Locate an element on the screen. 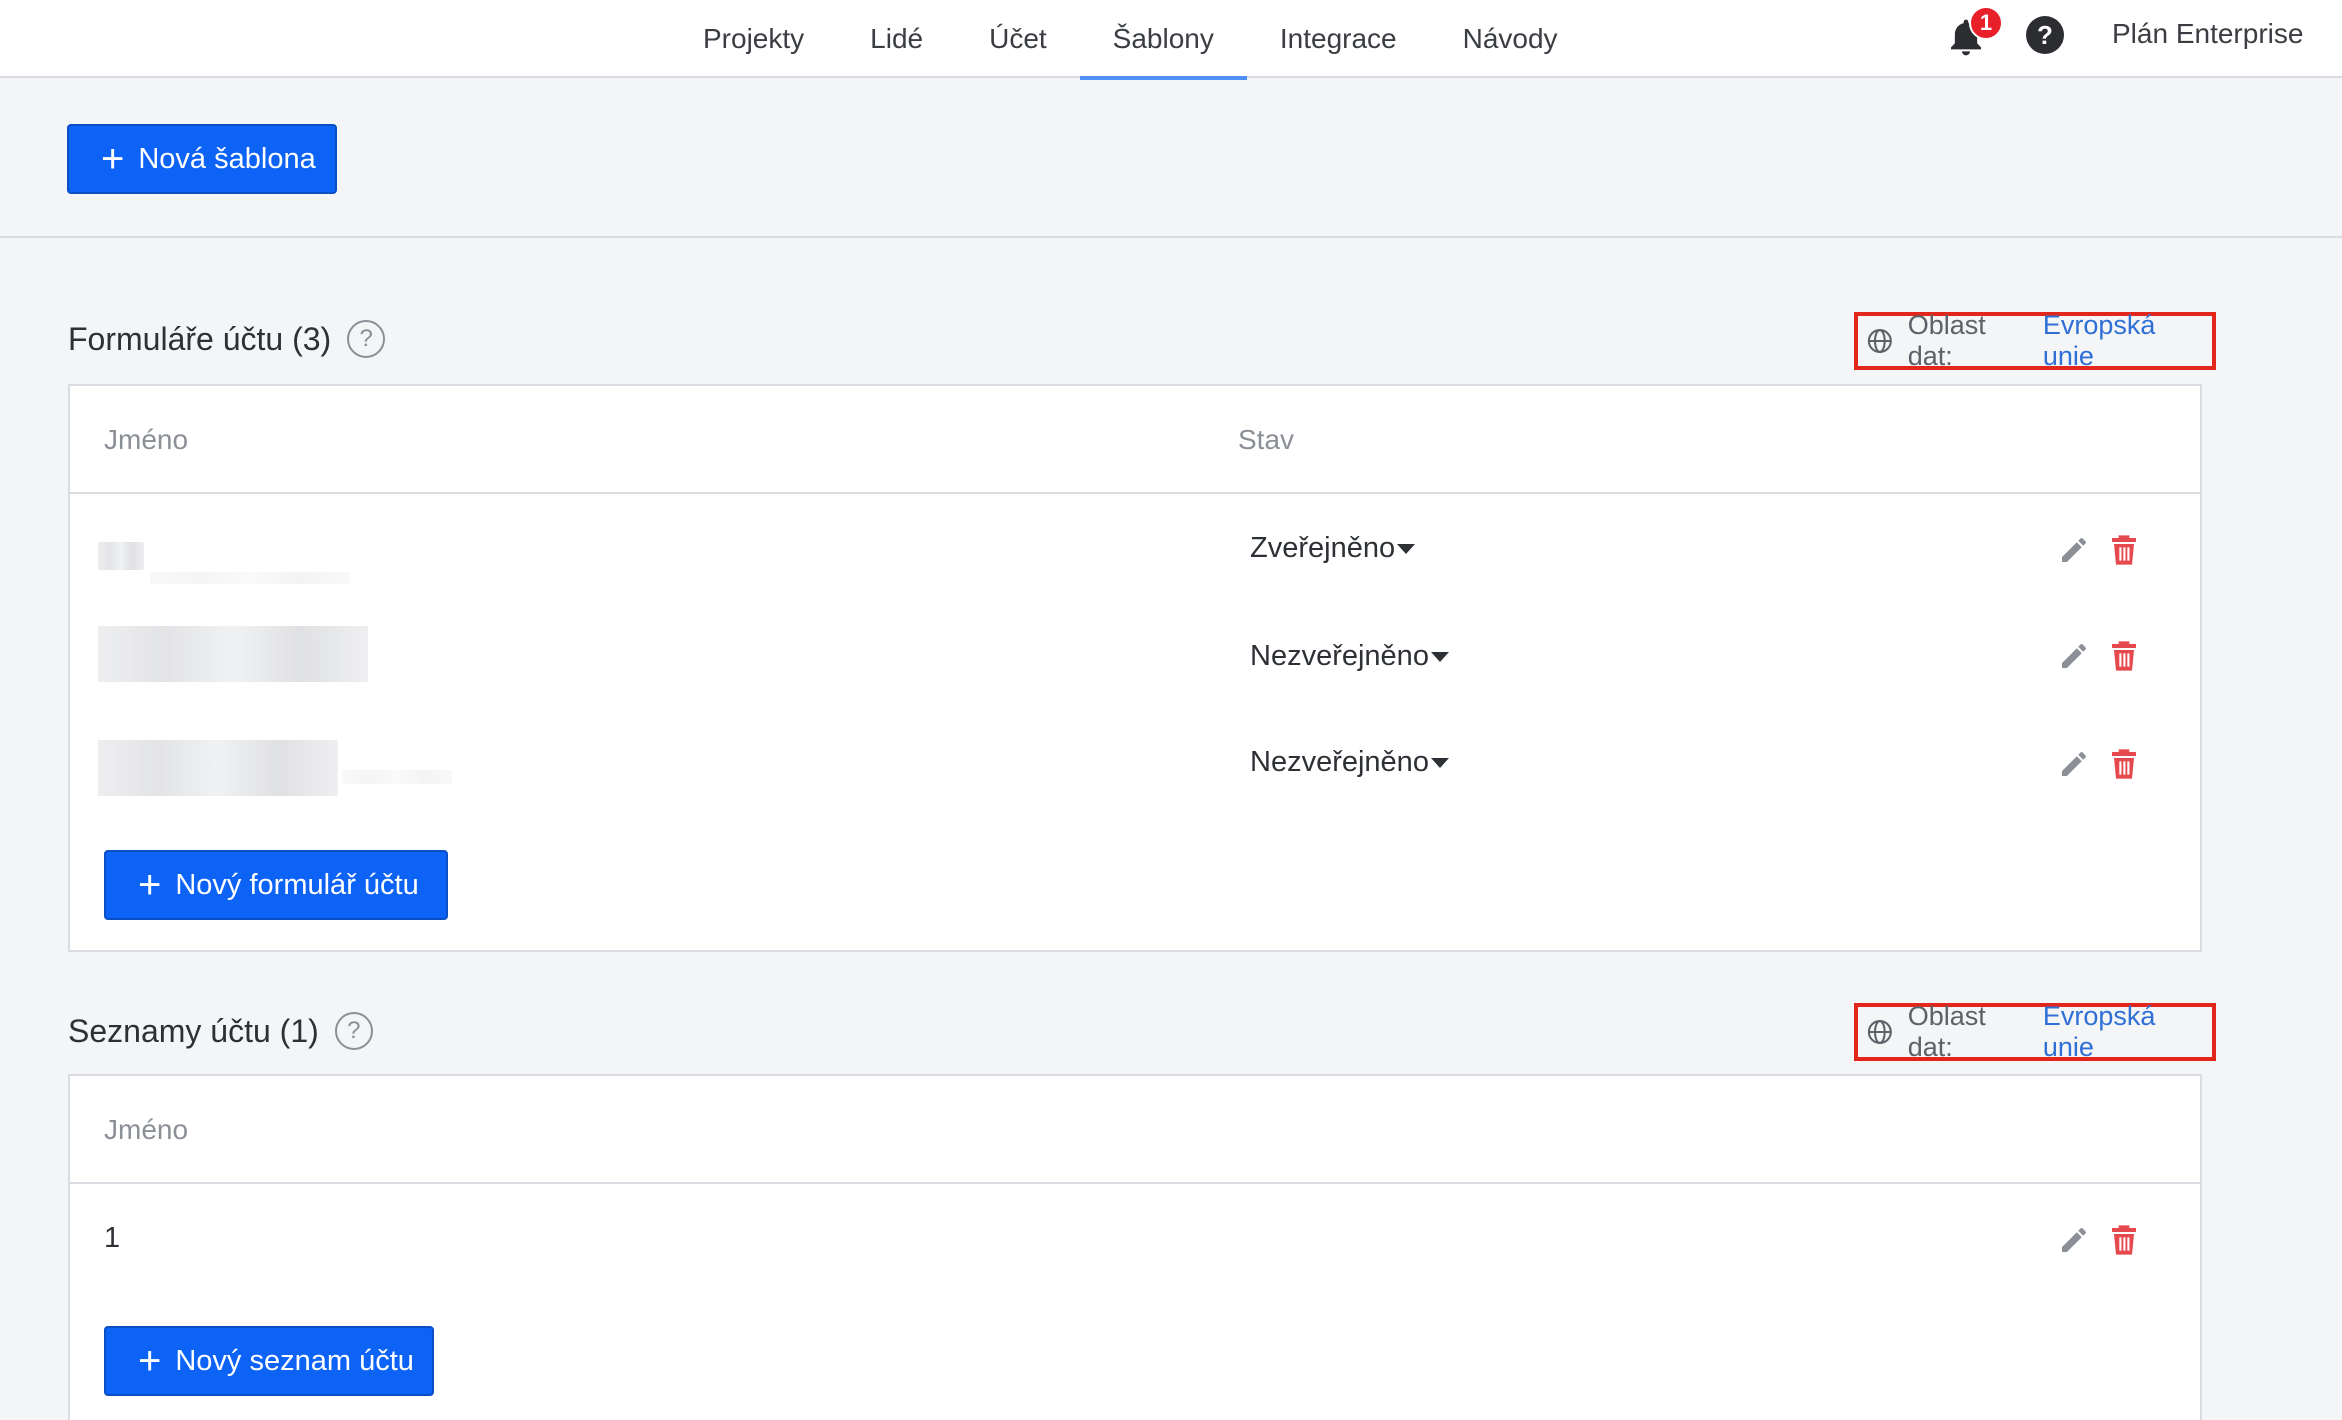  new-account-list-button: + Nový seznam účtu is located at coordinates (269, 1361).